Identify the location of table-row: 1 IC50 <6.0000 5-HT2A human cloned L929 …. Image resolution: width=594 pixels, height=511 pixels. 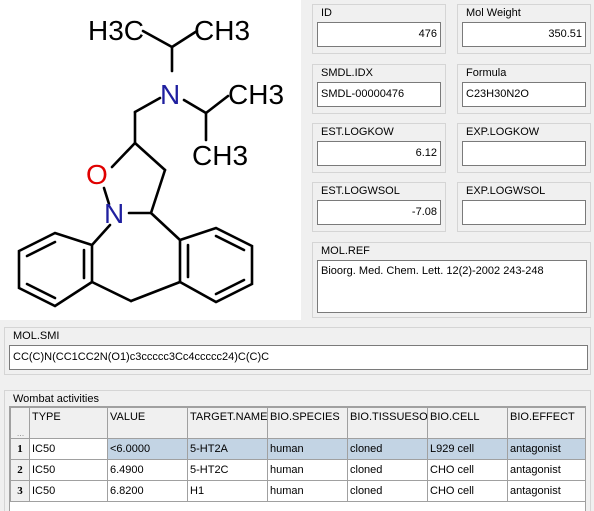
(297, 449).